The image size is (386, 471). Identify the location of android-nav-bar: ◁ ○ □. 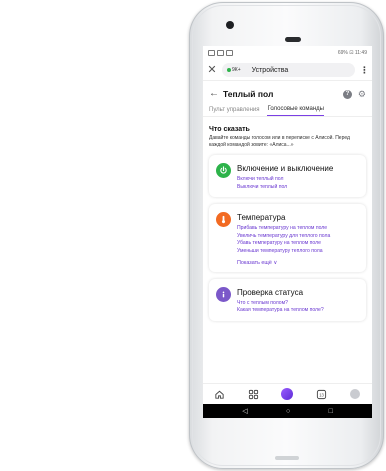
(287, 411).